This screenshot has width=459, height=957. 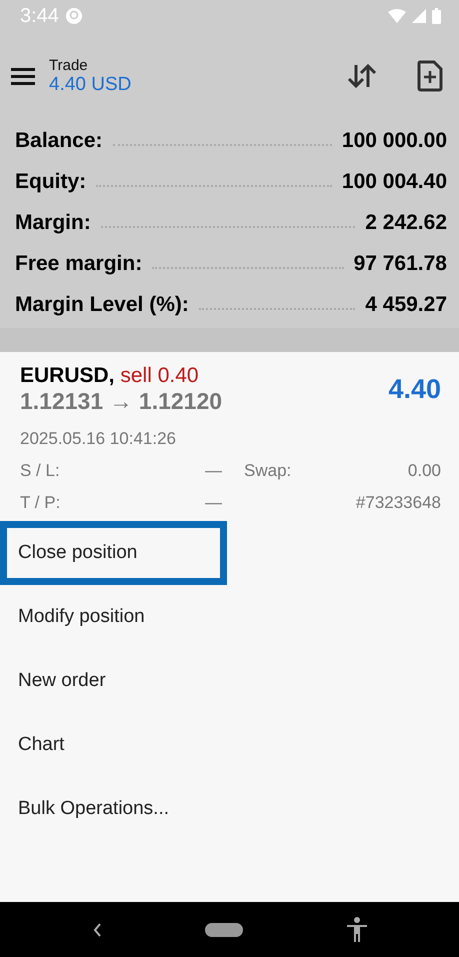 What do you see at coordinates (394, 182) in the screenshot?
I see `account-value: 100 004.40` at bounding box center [394, 182].